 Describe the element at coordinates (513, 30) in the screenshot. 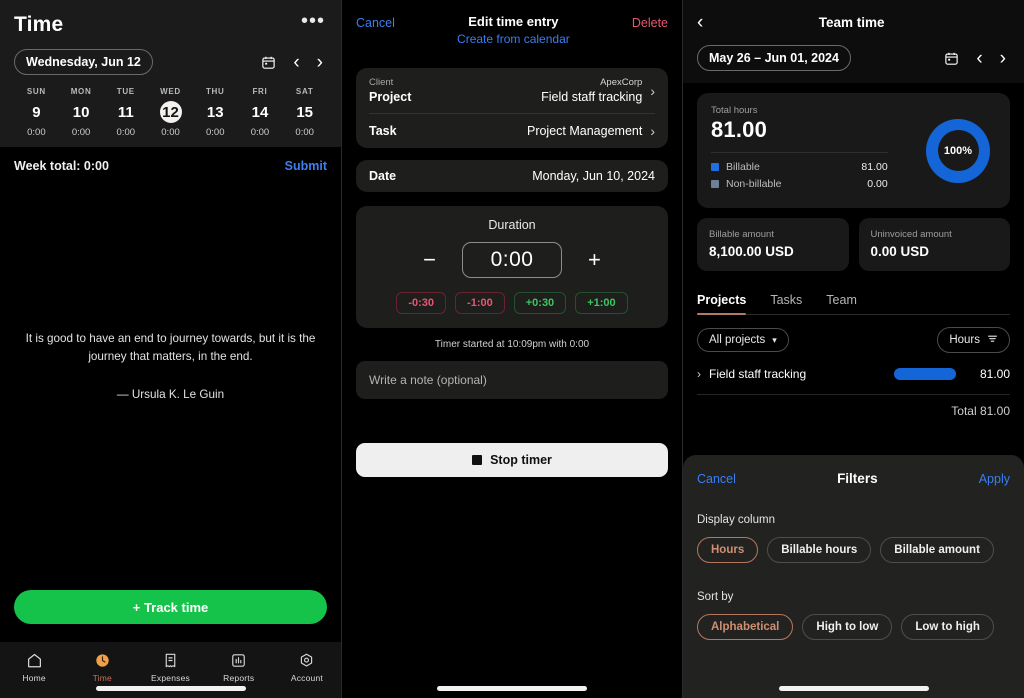

I see `edit-entry-titles: Edit time entry Create from calendar` at that location.